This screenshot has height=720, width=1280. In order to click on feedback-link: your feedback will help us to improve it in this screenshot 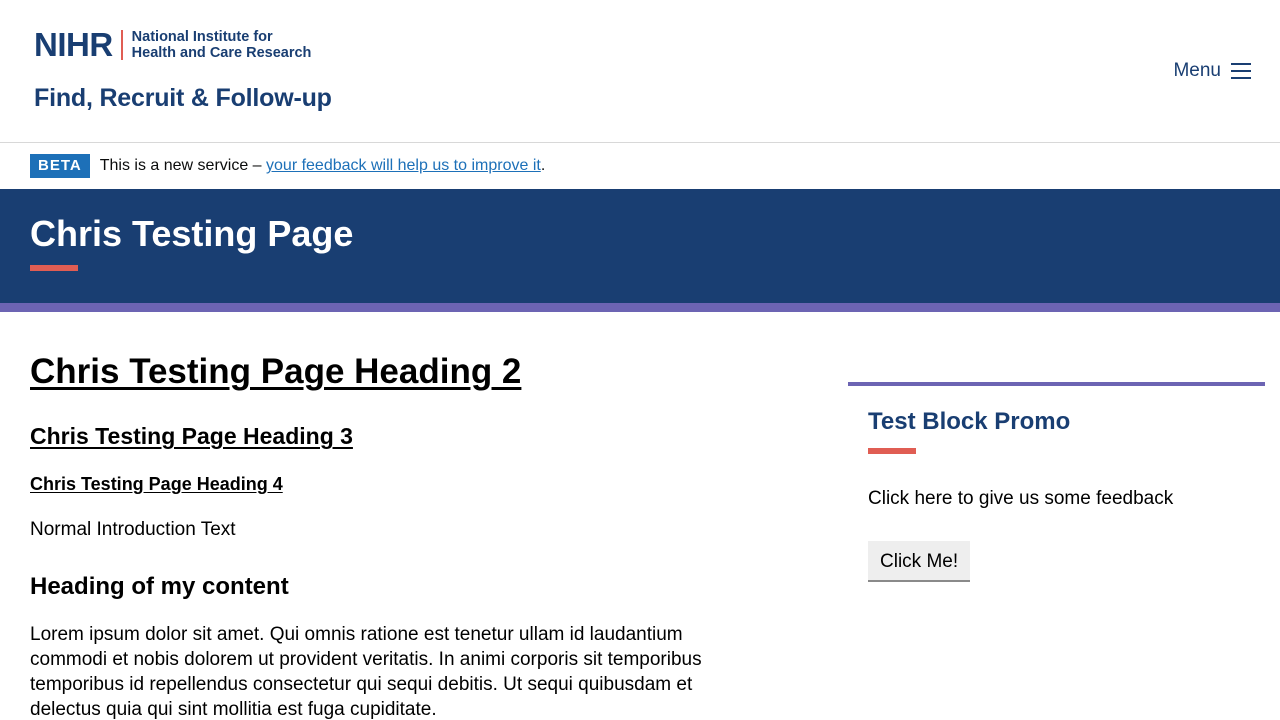, I will do `click(403, 165)`.